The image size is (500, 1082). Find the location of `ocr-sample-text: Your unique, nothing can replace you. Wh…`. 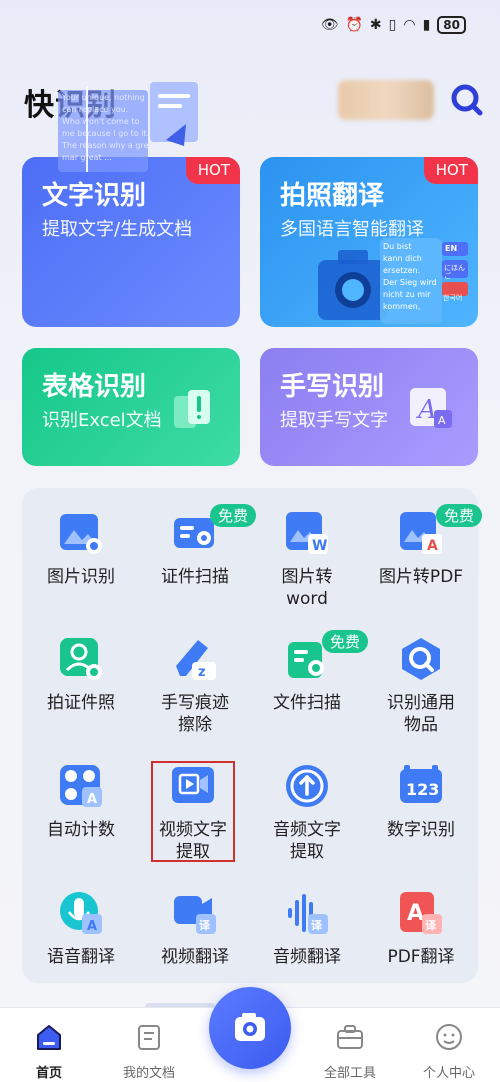

ocr-sample-text: Your unique, nothing can replace you. Wh… is located at coordinates (109, 127).